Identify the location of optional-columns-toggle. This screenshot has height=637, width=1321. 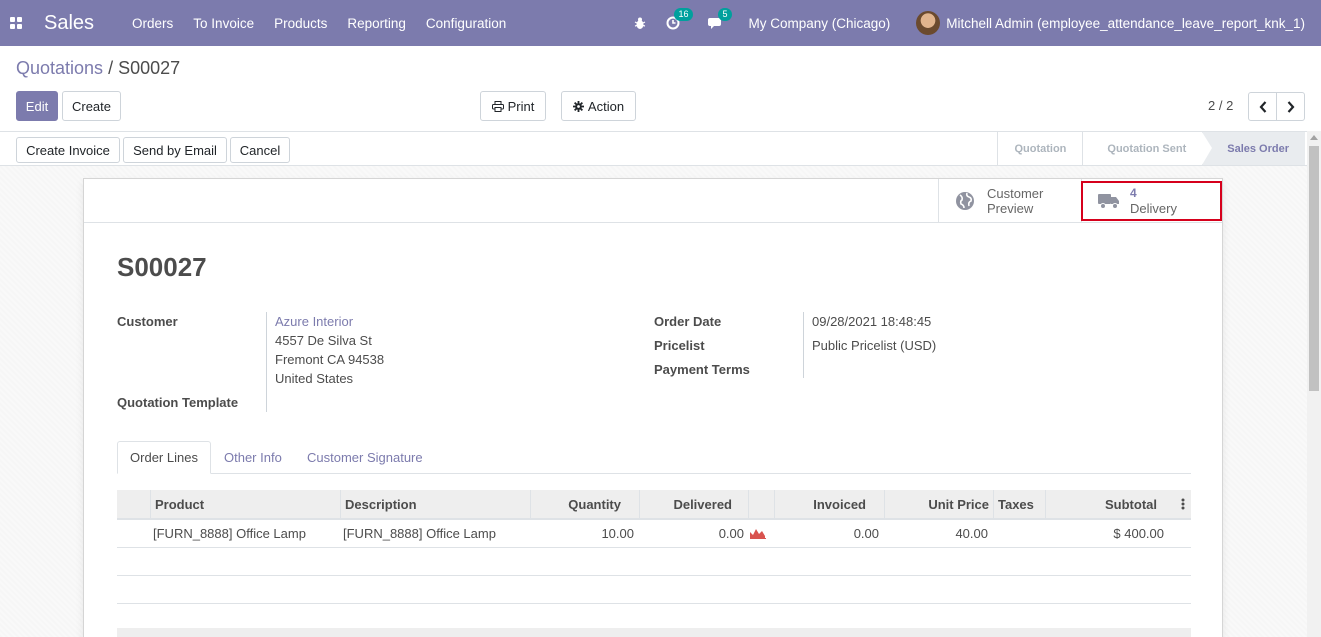
(1183, 504).